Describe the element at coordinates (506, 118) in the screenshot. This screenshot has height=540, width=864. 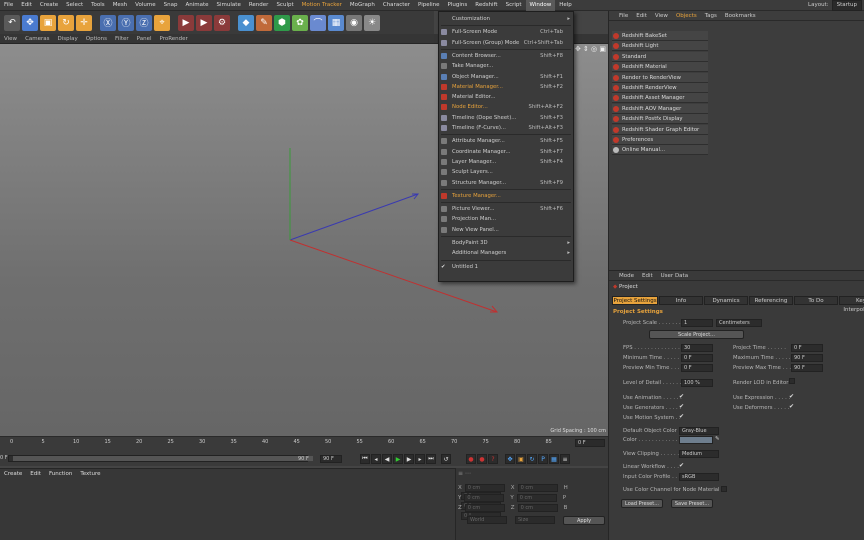
I see `window-menu-item-timeline-dope-sheet: Timeline (Dope Sheet)... Shift+F3` at that location.